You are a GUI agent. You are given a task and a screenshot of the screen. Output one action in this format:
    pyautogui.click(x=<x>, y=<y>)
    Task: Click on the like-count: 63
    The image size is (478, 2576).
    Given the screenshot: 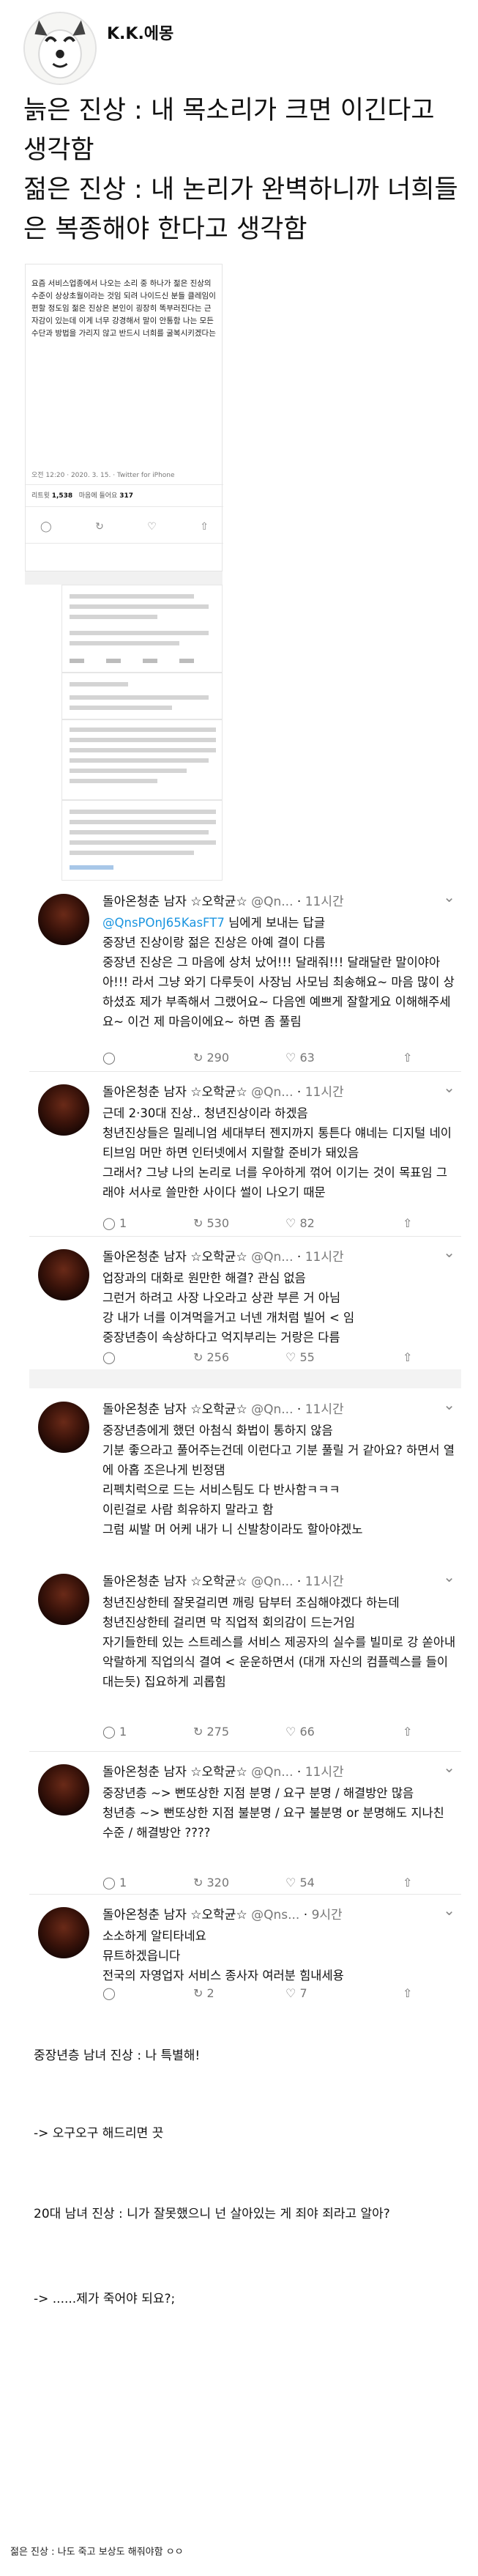 What is the action you would take?
    pyautogui.click(x=307, y=1058)
    